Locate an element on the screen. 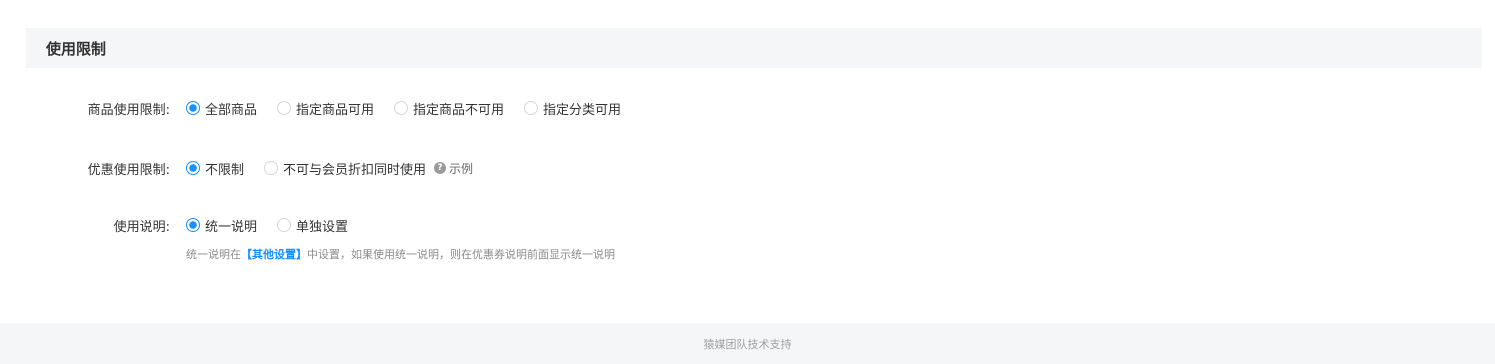 The width and height of the screenshot is (1495, 364). example-link: ? 示例 is located at coordinates (453, 168).